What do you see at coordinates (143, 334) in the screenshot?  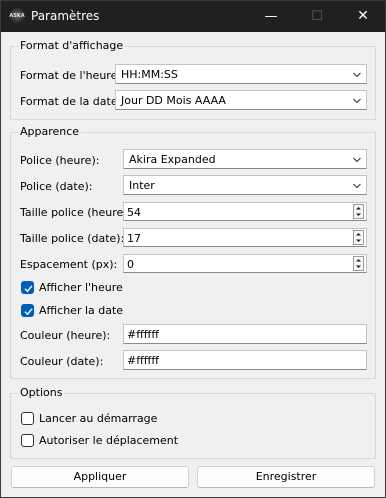 I see `time-color-value: #ffffff` at bounding box center [143, 334].